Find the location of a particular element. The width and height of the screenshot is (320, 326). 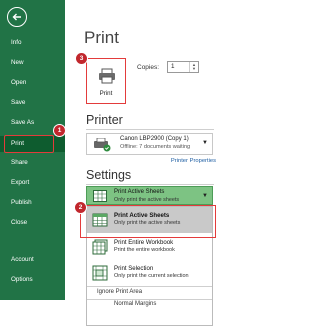

dropdown-selected-subtitle: Only print the active sheets is located at coordinates (147, 200).